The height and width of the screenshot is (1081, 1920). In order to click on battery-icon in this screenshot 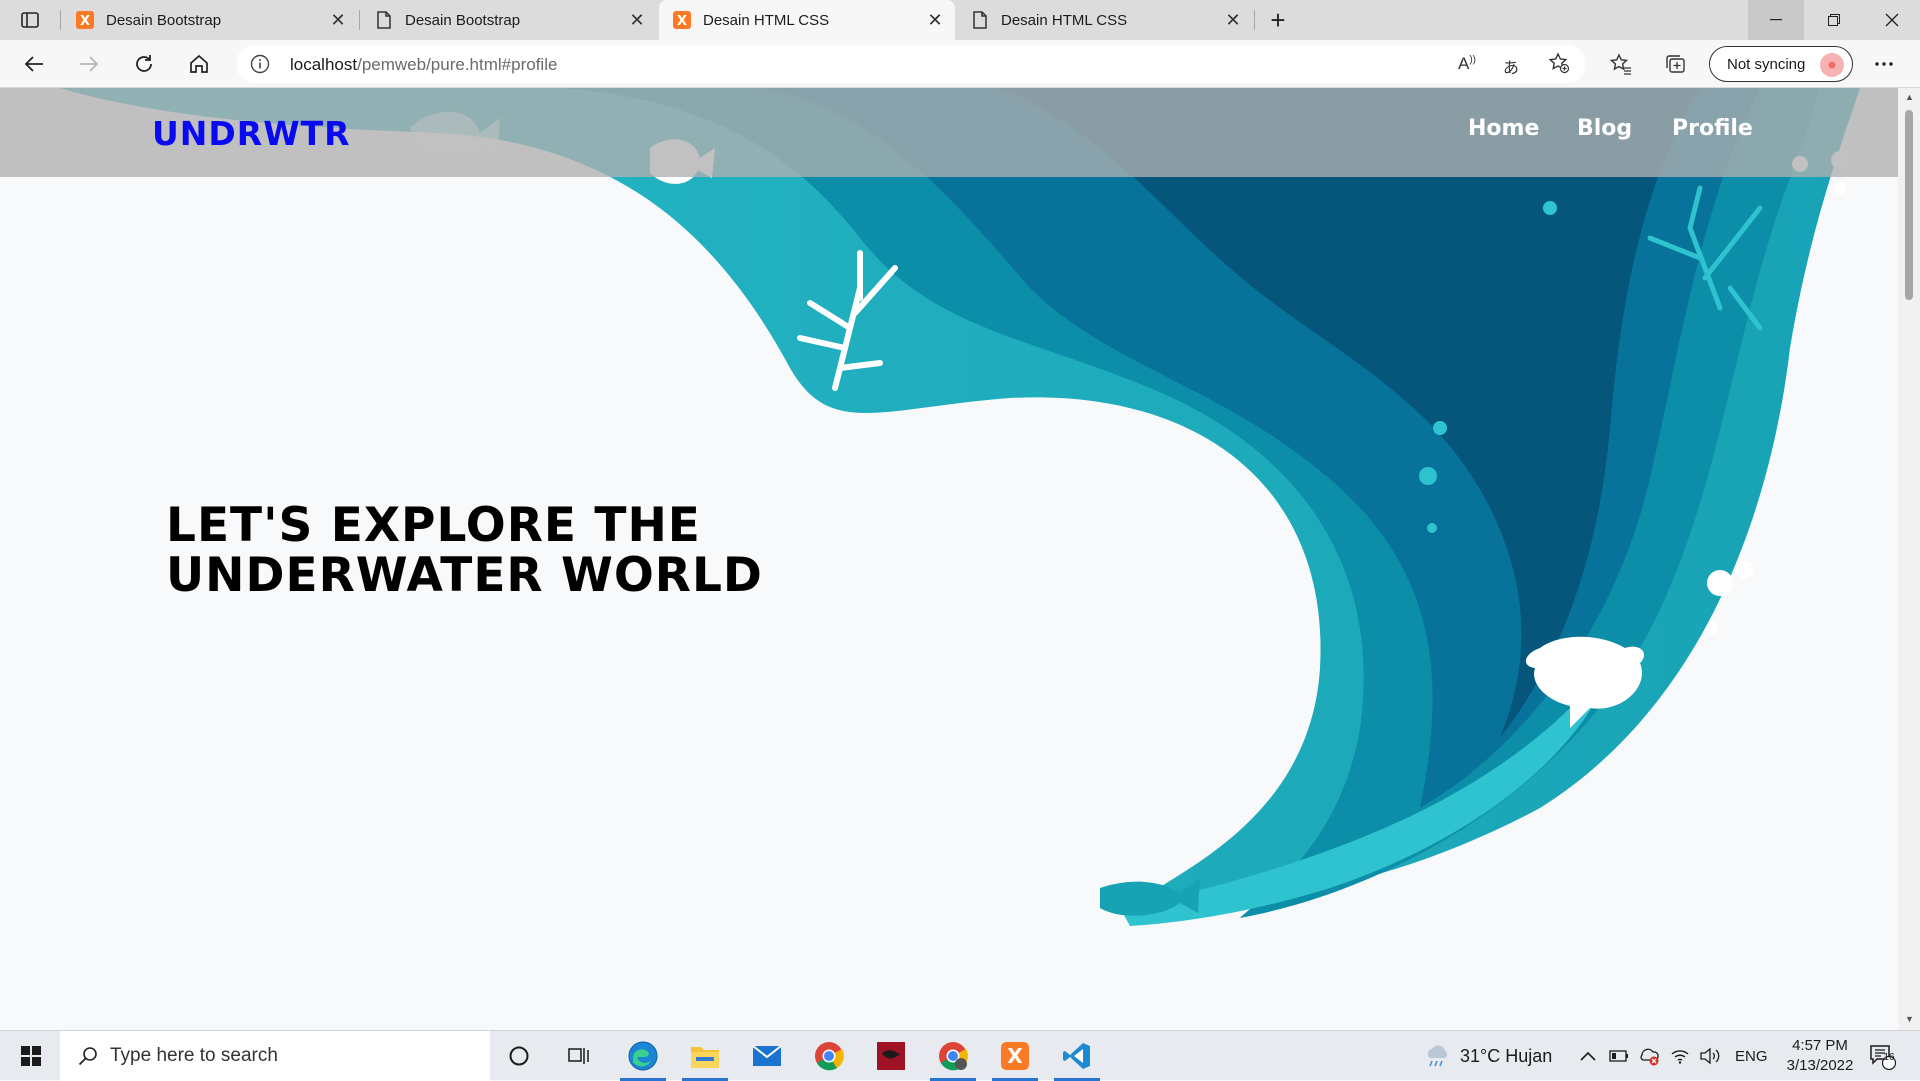, I will do `click(1619, 1056)`.